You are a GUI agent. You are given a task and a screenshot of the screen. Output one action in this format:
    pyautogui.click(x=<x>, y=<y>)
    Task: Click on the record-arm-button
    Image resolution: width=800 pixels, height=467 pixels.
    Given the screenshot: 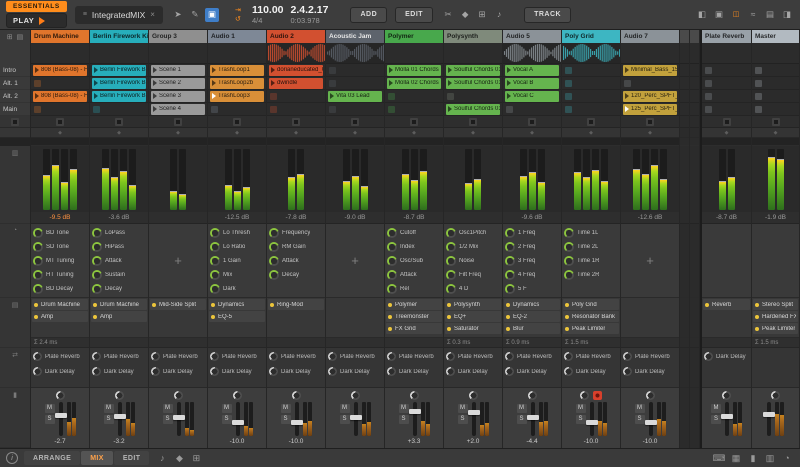 What is the action you would take?
    pyautogui.click(x=597, y=395)
    